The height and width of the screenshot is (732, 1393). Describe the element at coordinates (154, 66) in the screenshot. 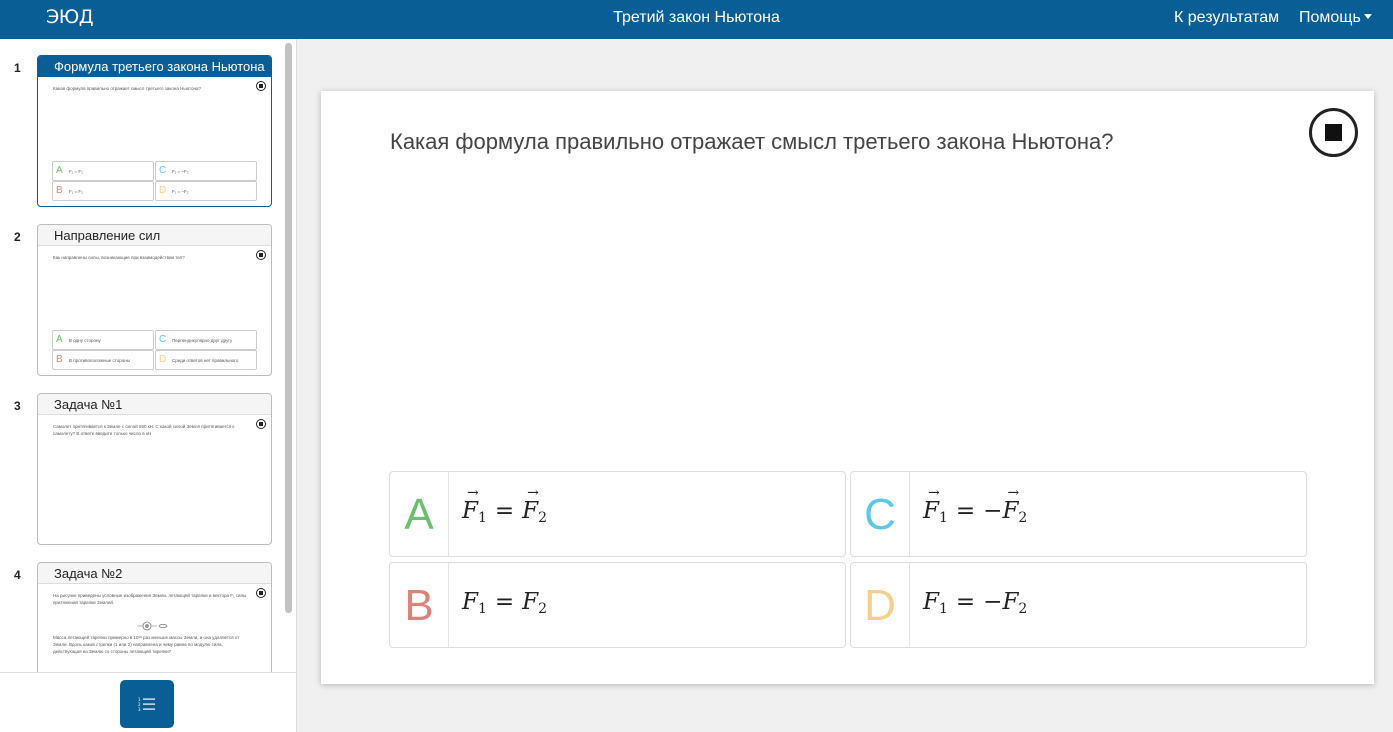

I see `slide-title: Формула третьего закона Ньютона` at that location.